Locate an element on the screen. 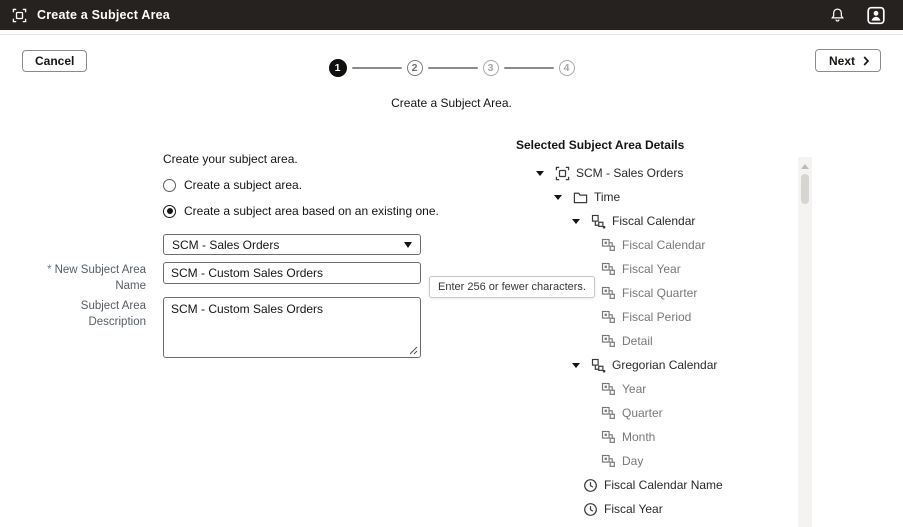 This screenshot has width=903, height=527. tree-item: Fiscal Calendar Name is located at coordinates (663, 485).